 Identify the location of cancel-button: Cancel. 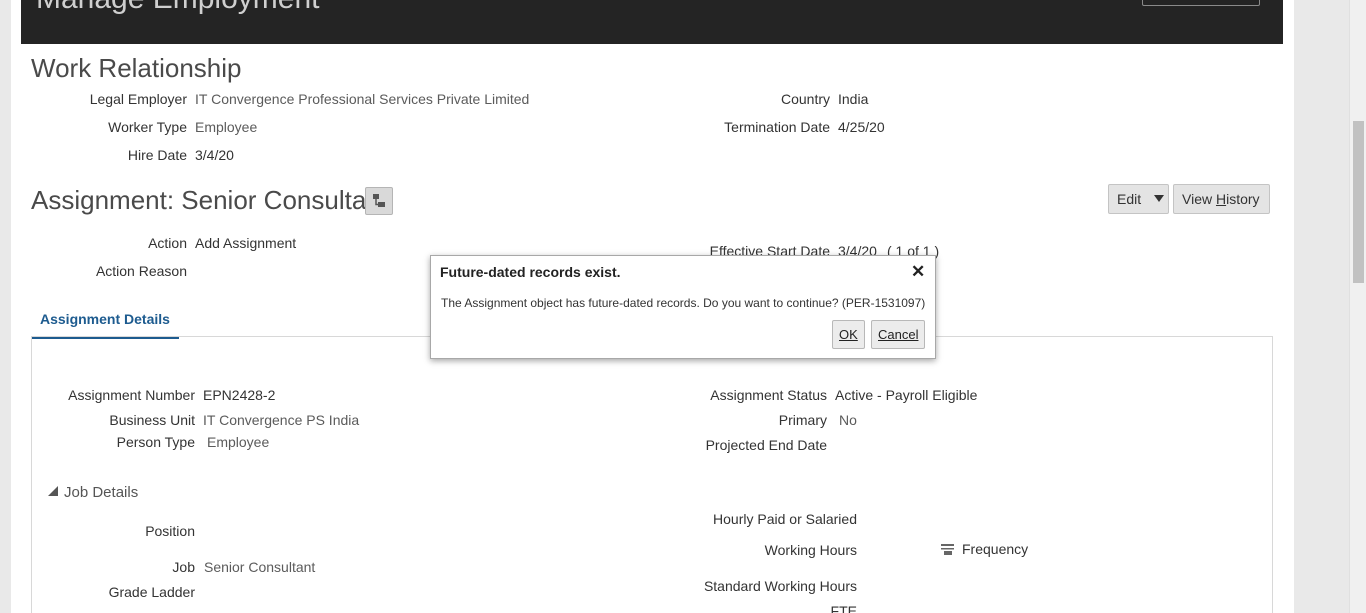
(898, 334).